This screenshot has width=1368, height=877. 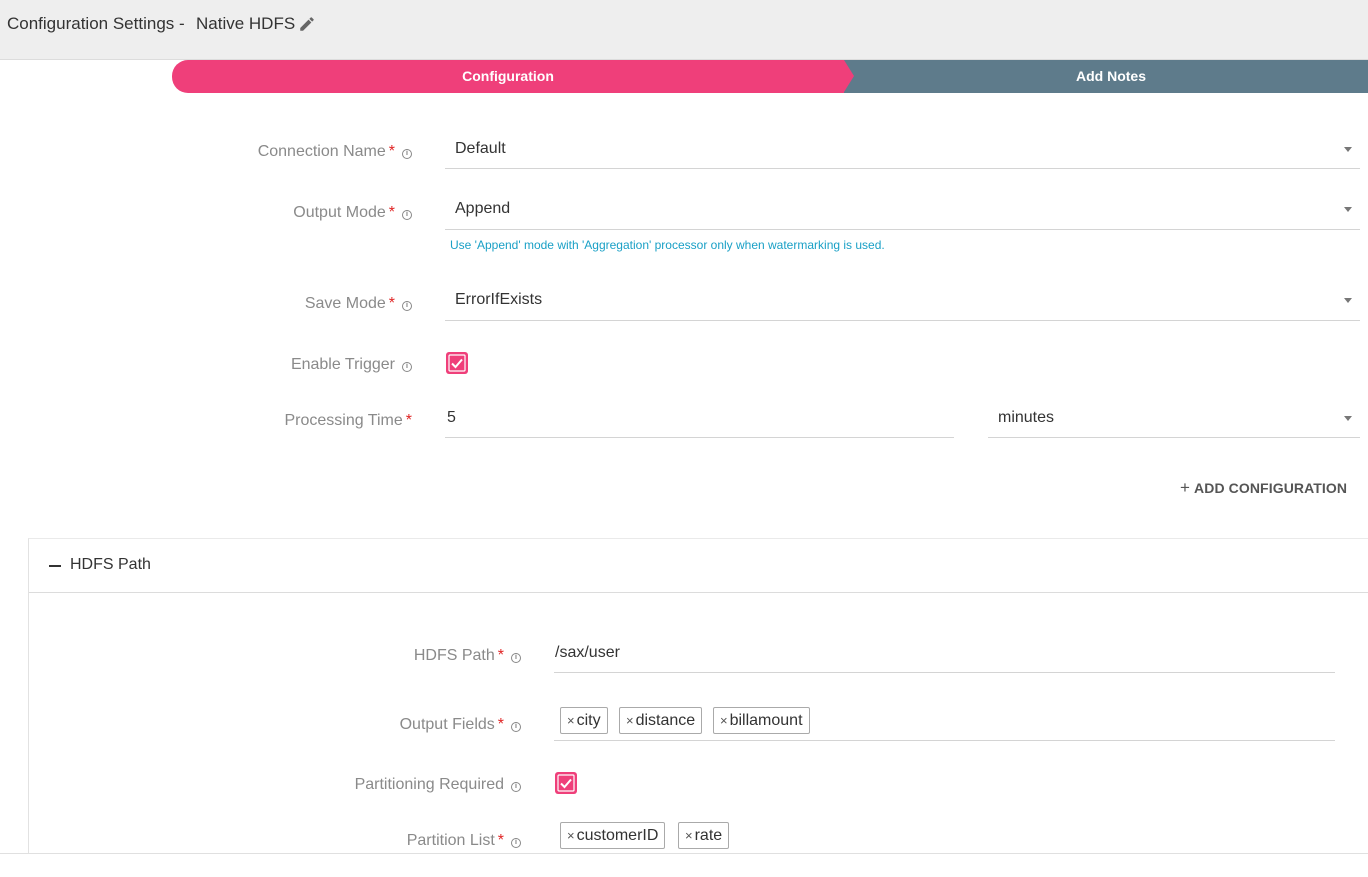 I want to click on enable-trigger-checkbox, so click(x=457, y=363).